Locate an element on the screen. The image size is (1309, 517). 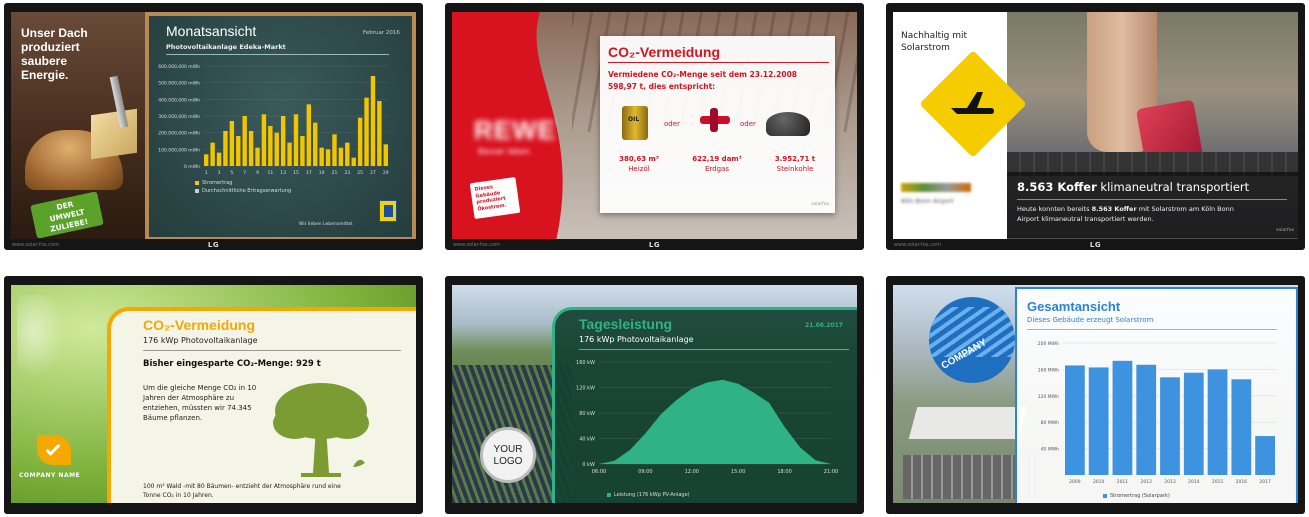
legend: Stromertrag (Solarpark) is located at coordinates (1136, 496).